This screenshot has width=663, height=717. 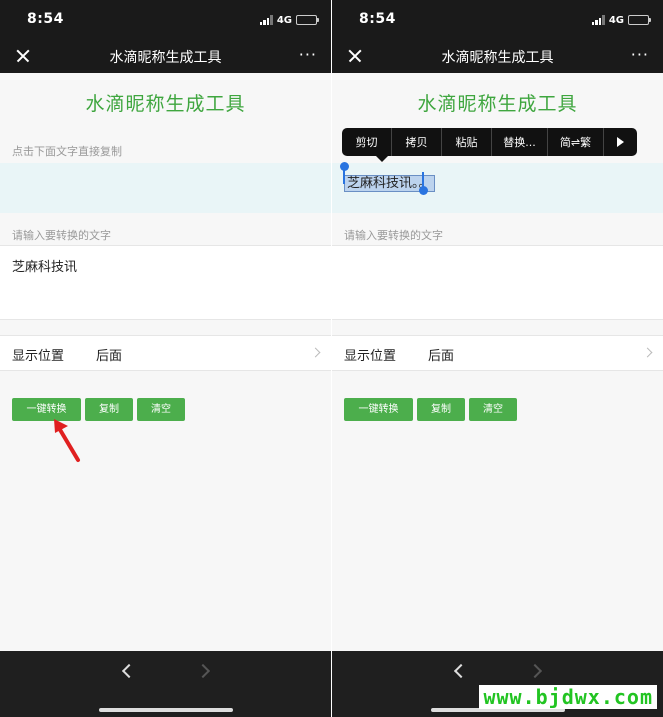 What do you see at coordinates (497, 188) in the screenshot?
I see `result-box: 芝麻科技讯。。` at bounding box center [497, 188].